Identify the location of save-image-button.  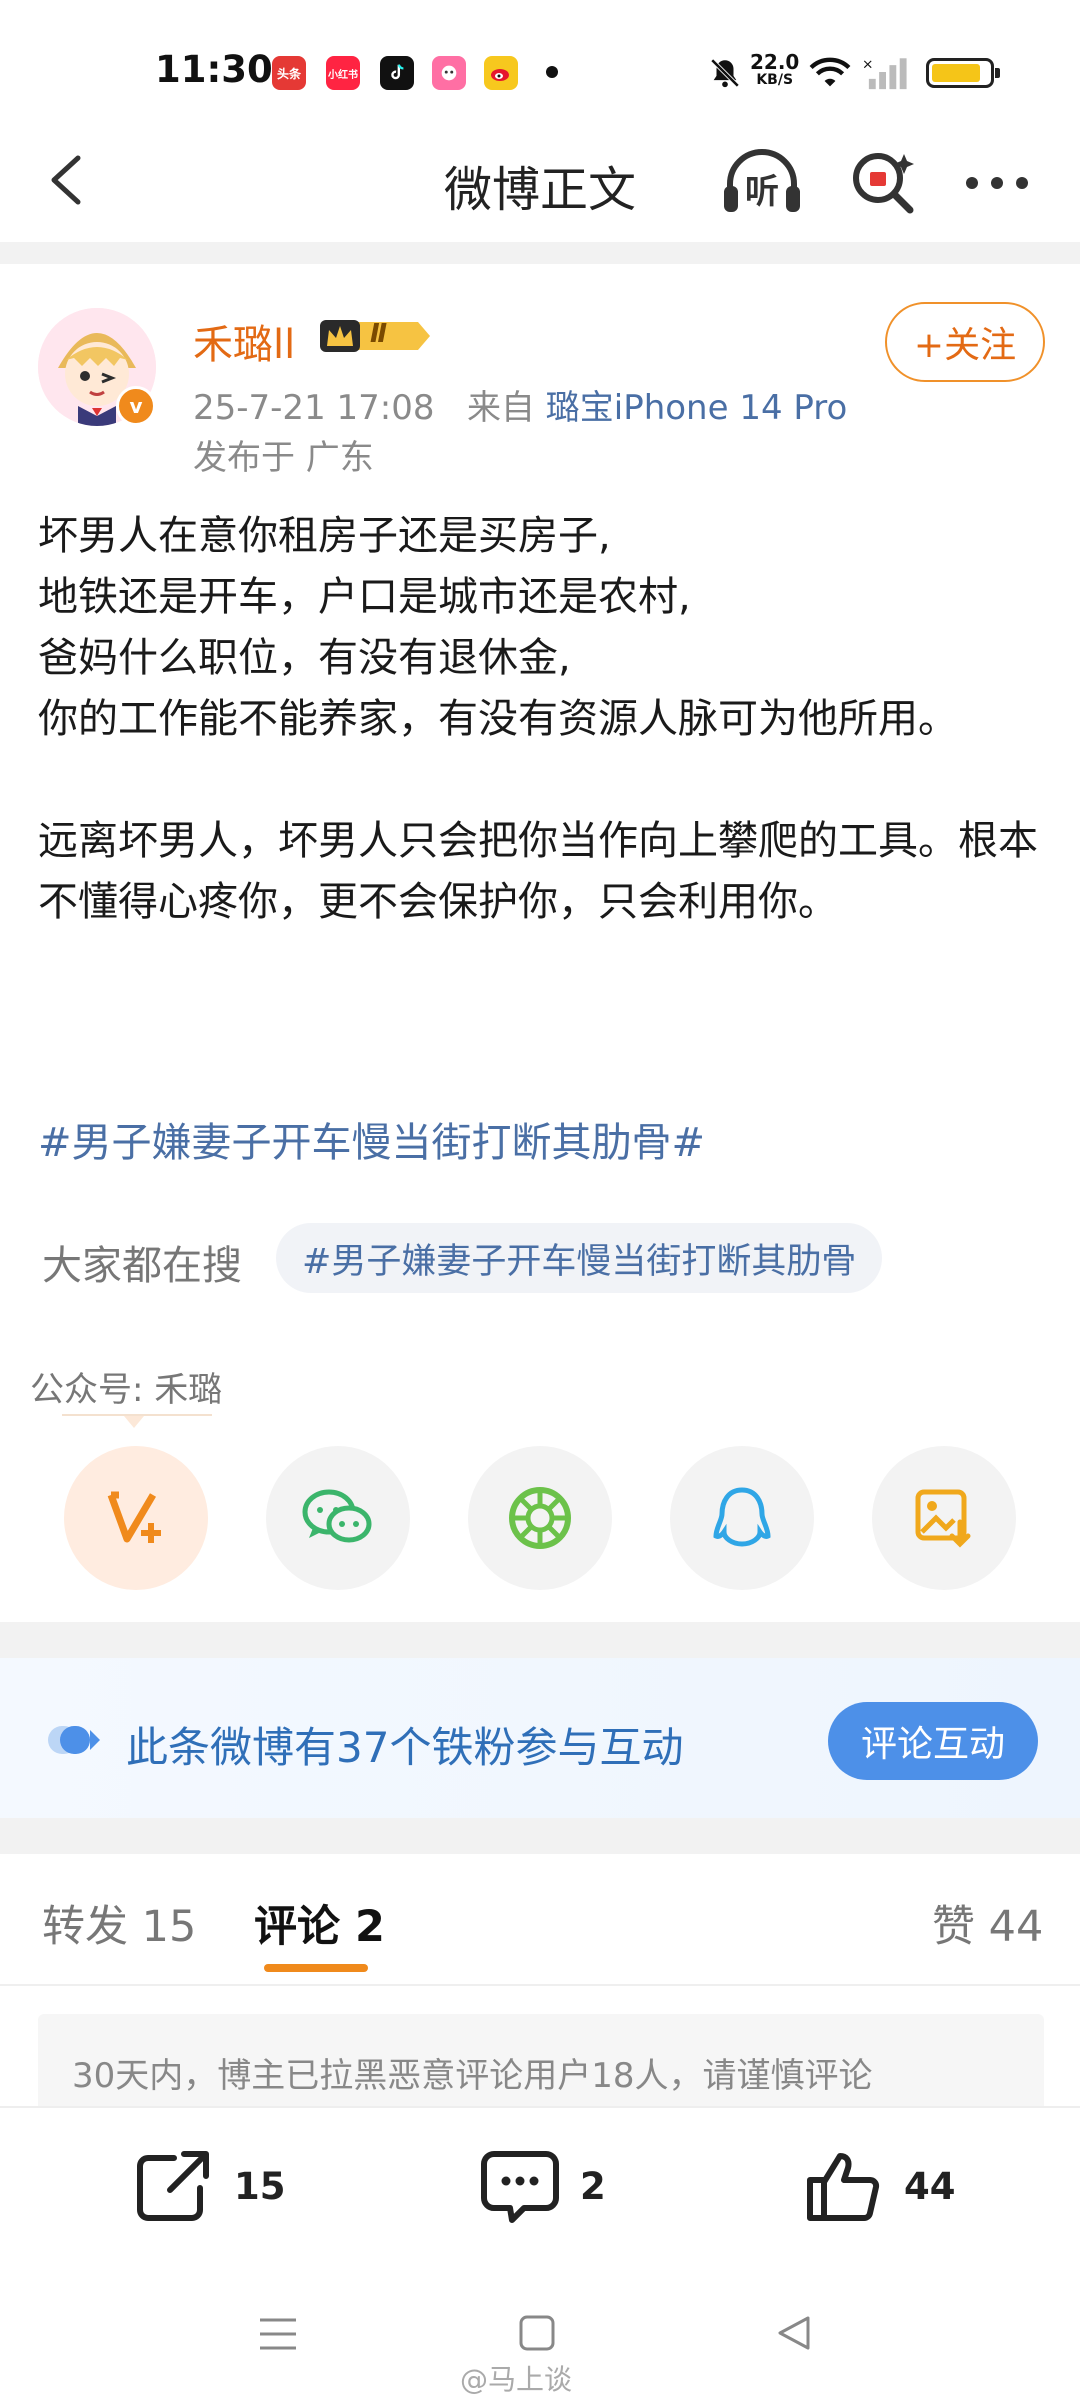
(944, 1518).